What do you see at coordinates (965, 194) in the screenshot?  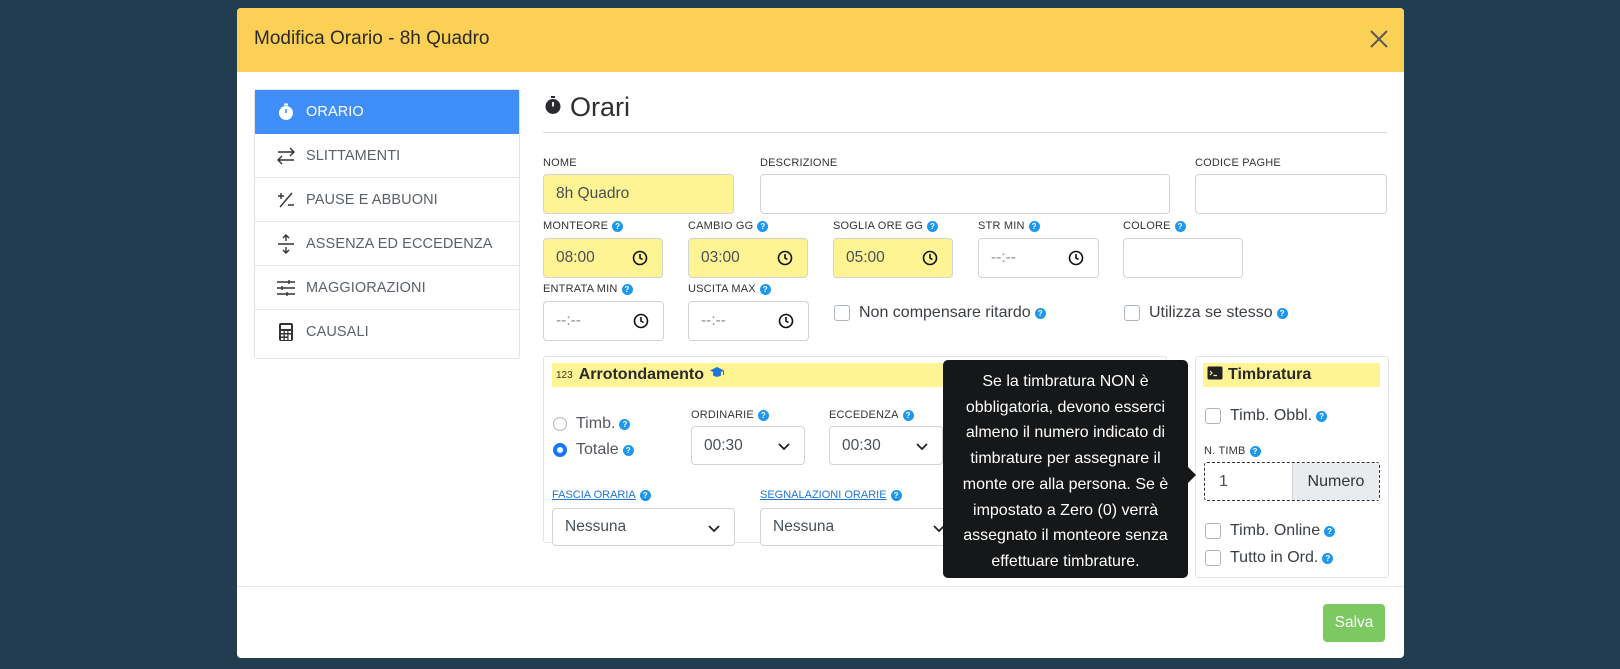 I see `descrizione-input` at bounding box center [965, 194].